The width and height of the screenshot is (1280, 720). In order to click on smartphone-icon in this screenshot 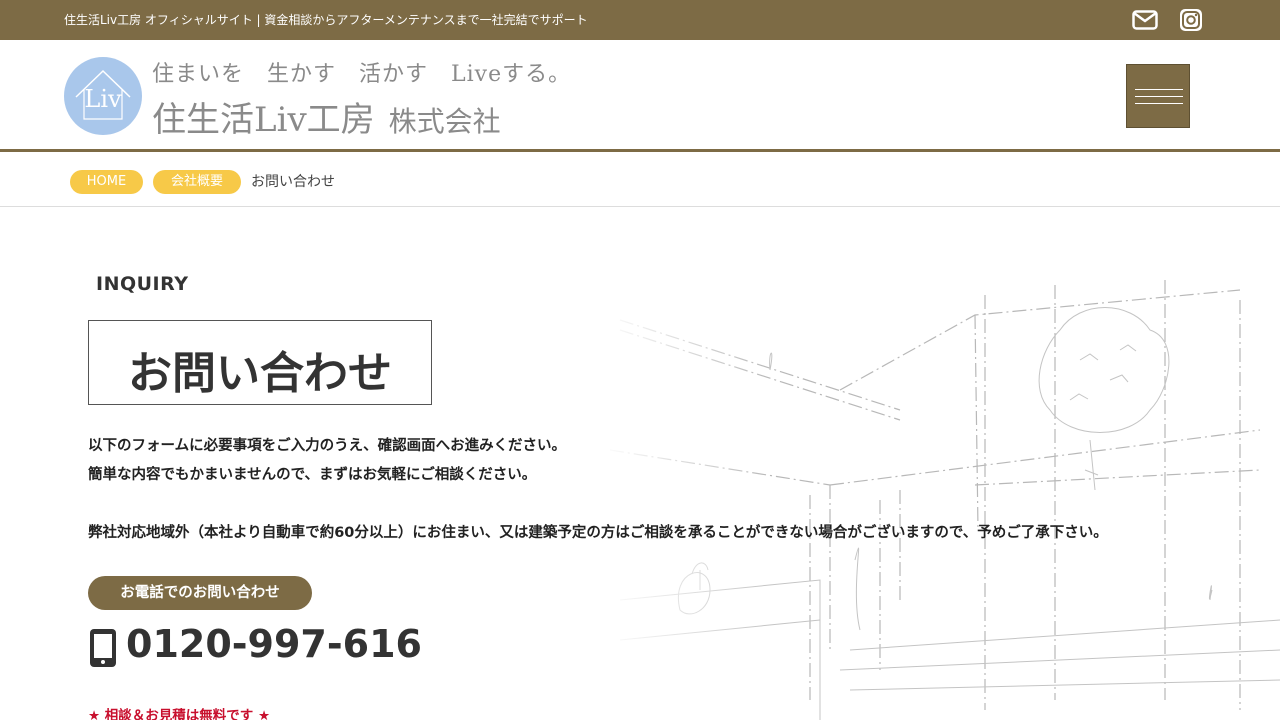, I will do `click(103, 648)`.